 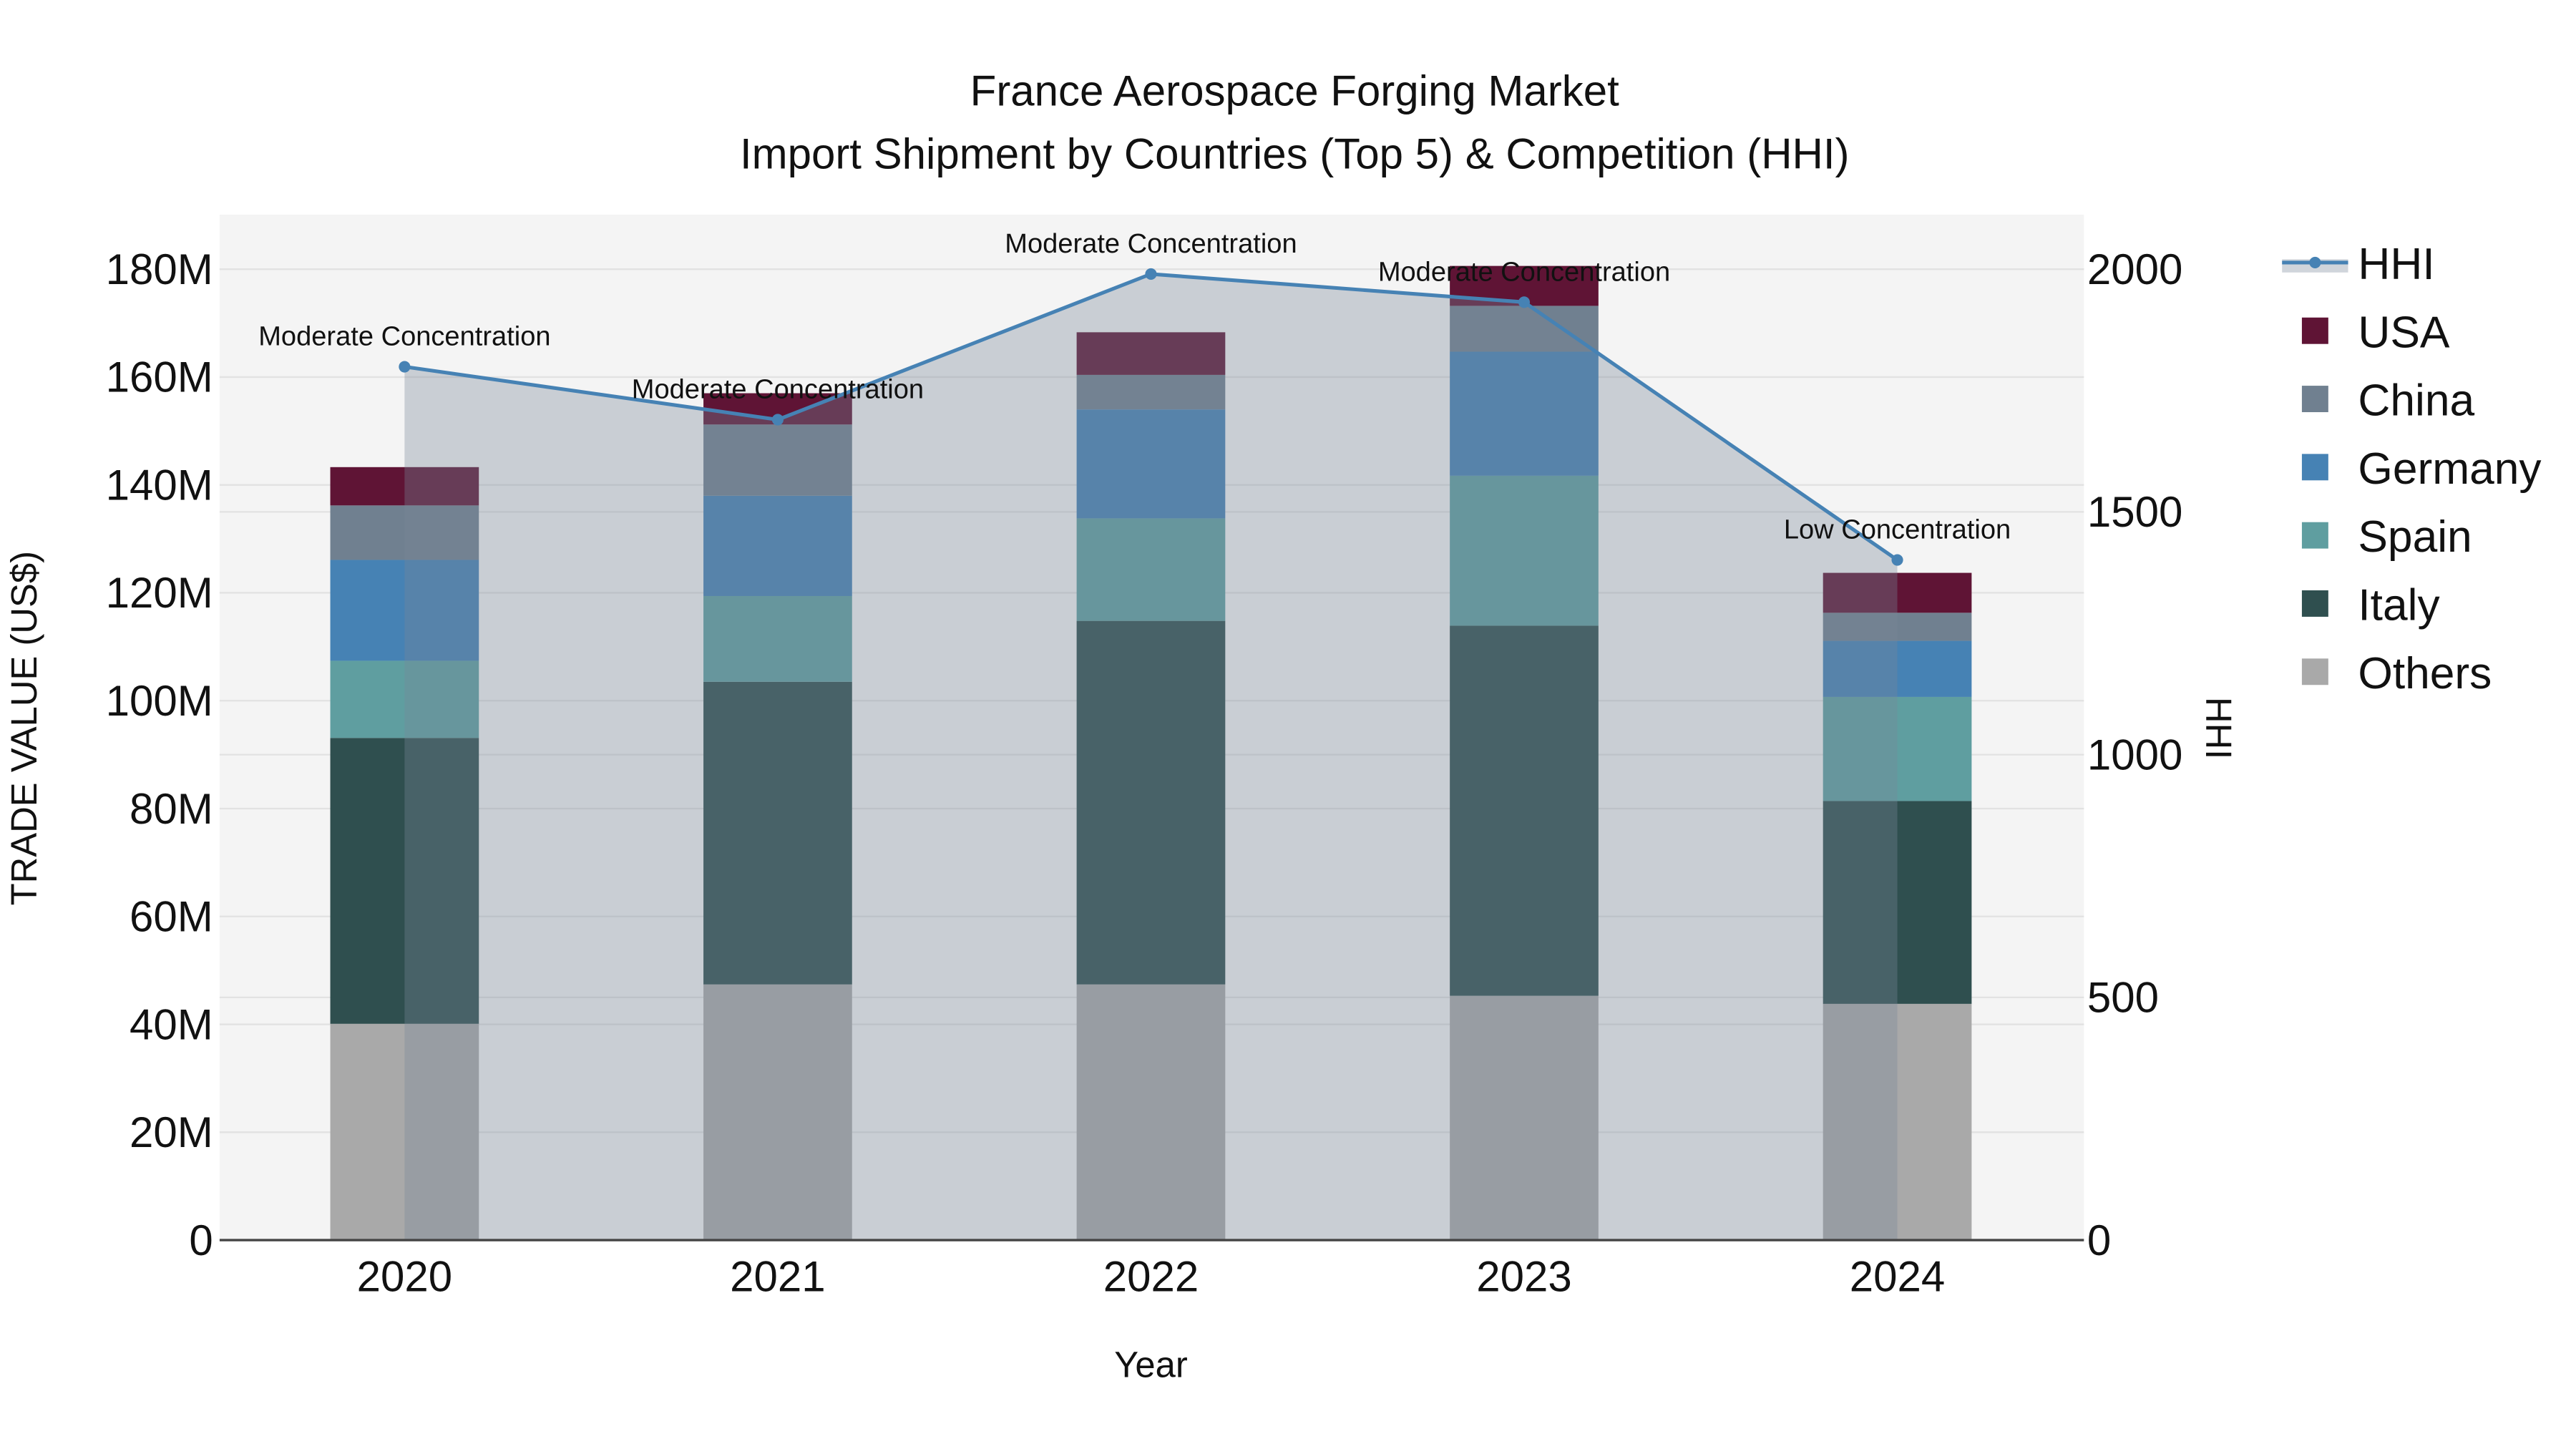 I want to click on legend-label-china: China, so click(x=2416, y=401).